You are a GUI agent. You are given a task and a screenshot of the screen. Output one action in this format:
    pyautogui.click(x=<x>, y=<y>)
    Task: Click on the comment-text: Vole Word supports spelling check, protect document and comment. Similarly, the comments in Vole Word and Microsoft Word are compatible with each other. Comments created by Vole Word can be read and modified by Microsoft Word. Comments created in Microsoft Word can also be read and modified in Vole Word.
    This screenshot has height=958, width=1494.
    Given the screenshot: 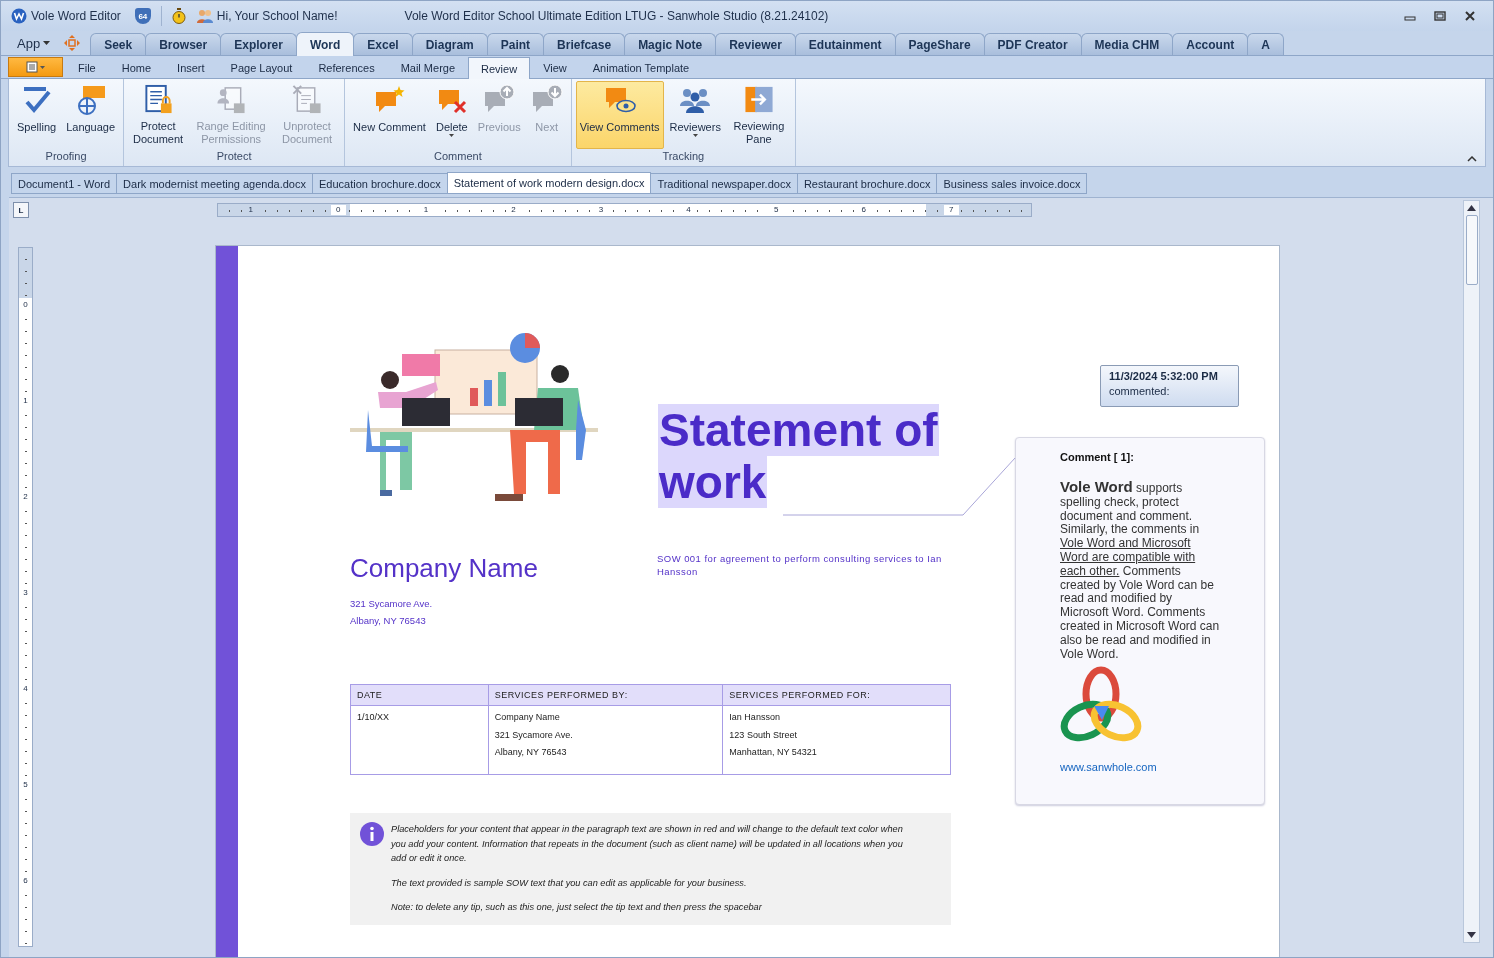 What is the action you would take?
    pyautogui.click(x=1140, y=571)
    